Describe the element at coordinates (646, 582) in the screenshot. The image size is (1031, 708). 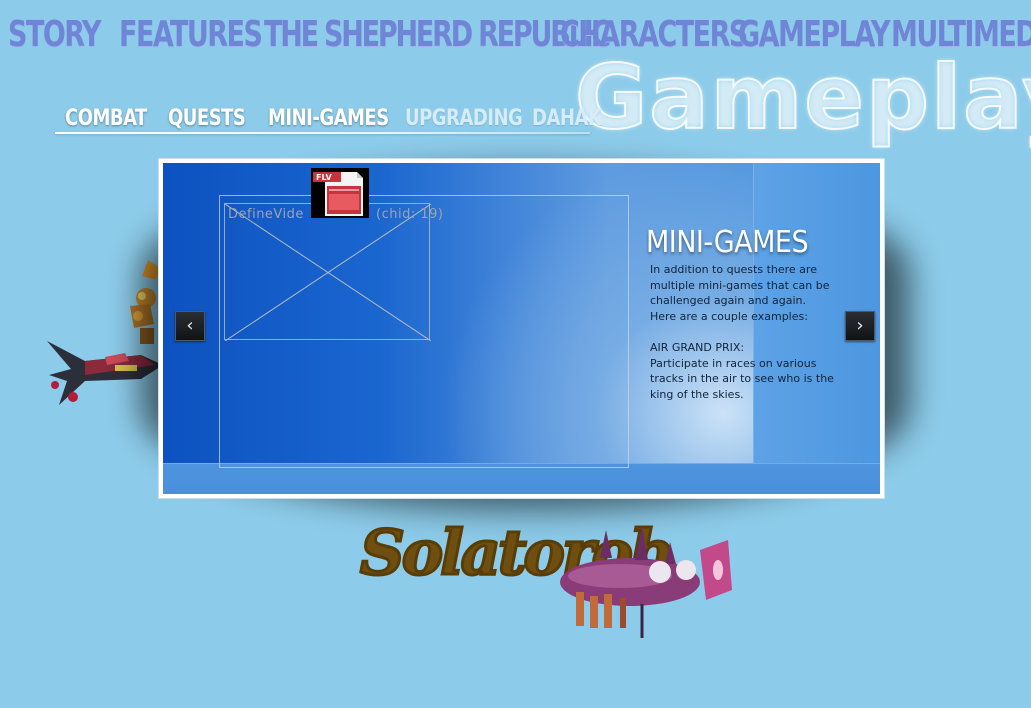
I see `airship-image` at that location.